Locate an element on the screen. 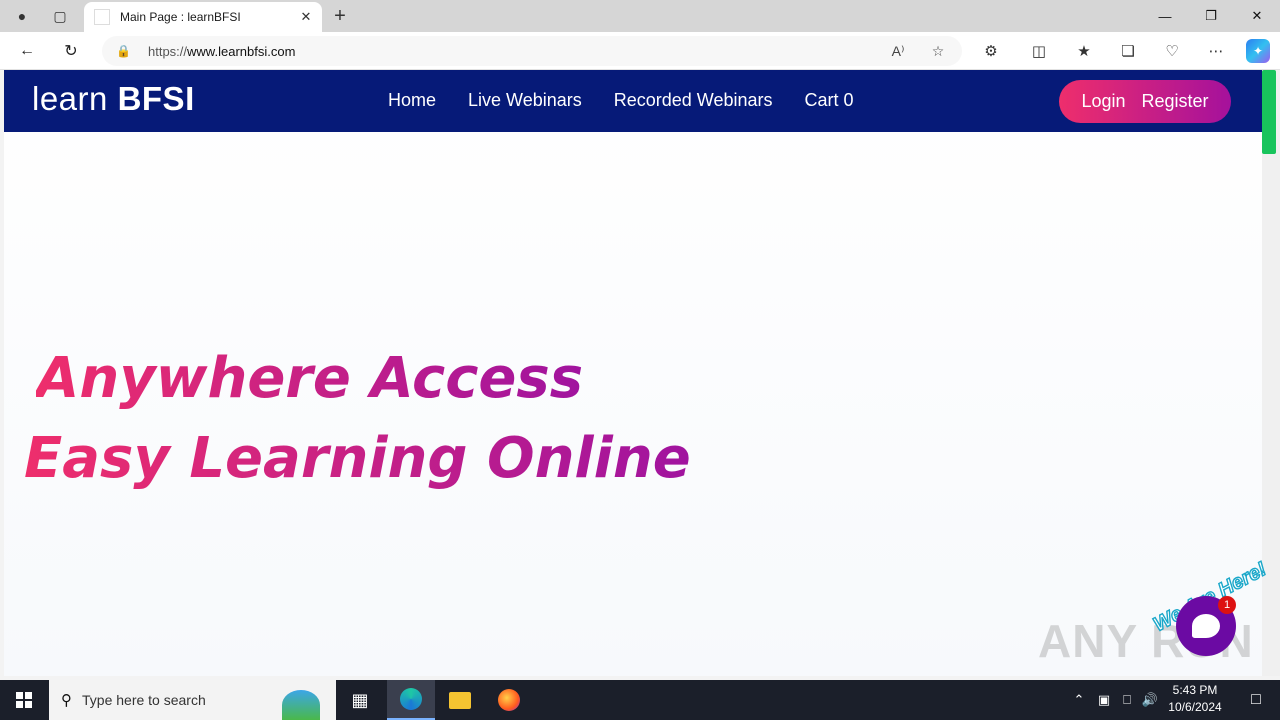  site-logo: learn BFSI is located at coordinates (113, 99).